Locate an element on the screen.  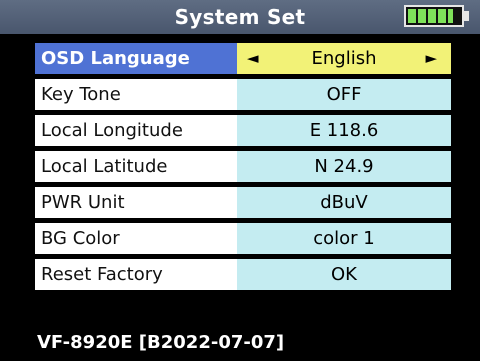
menu-label: BG Color is located at coordinates (136, 238).